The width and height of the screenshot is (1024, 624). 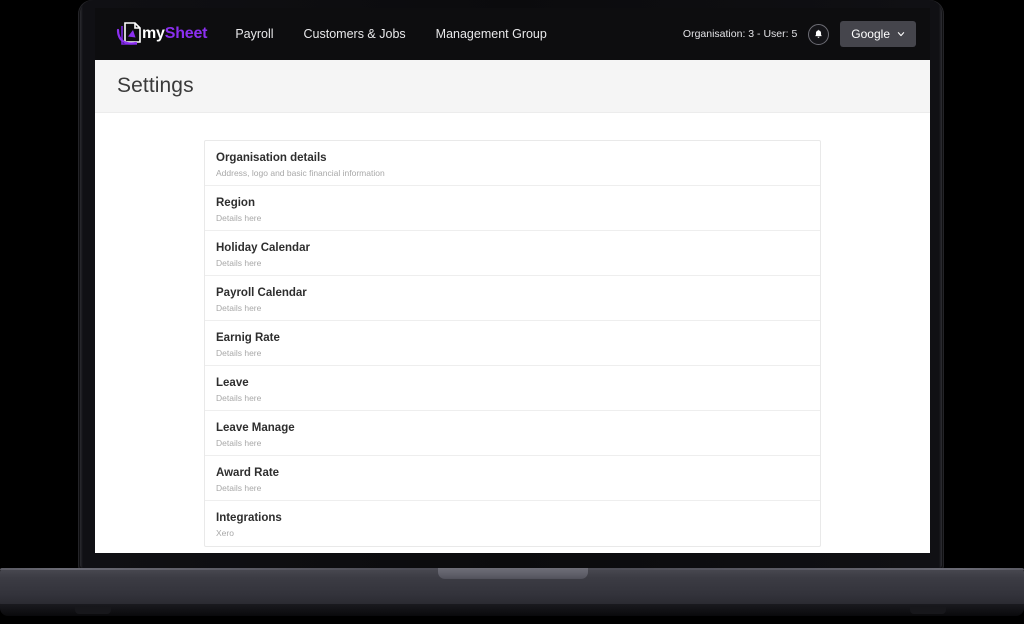 What do you see at coordinates (254, 34) in the screenshot?
I see `nav-item-payroll: Payroll` at bounding box center [254, 34].